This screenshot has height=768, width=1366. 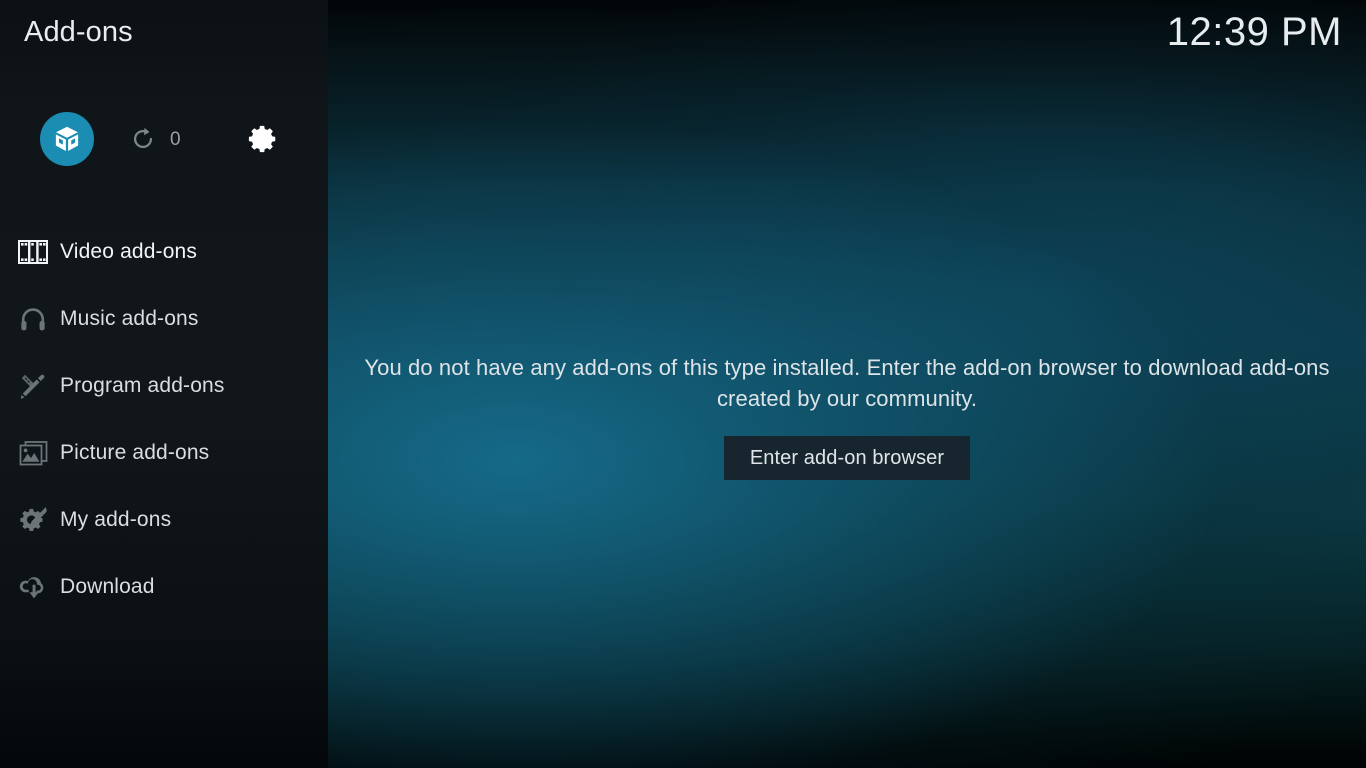 I want to click on sidebar-item-picture-addons: Picture add-ons, so click(x=164, y=452).